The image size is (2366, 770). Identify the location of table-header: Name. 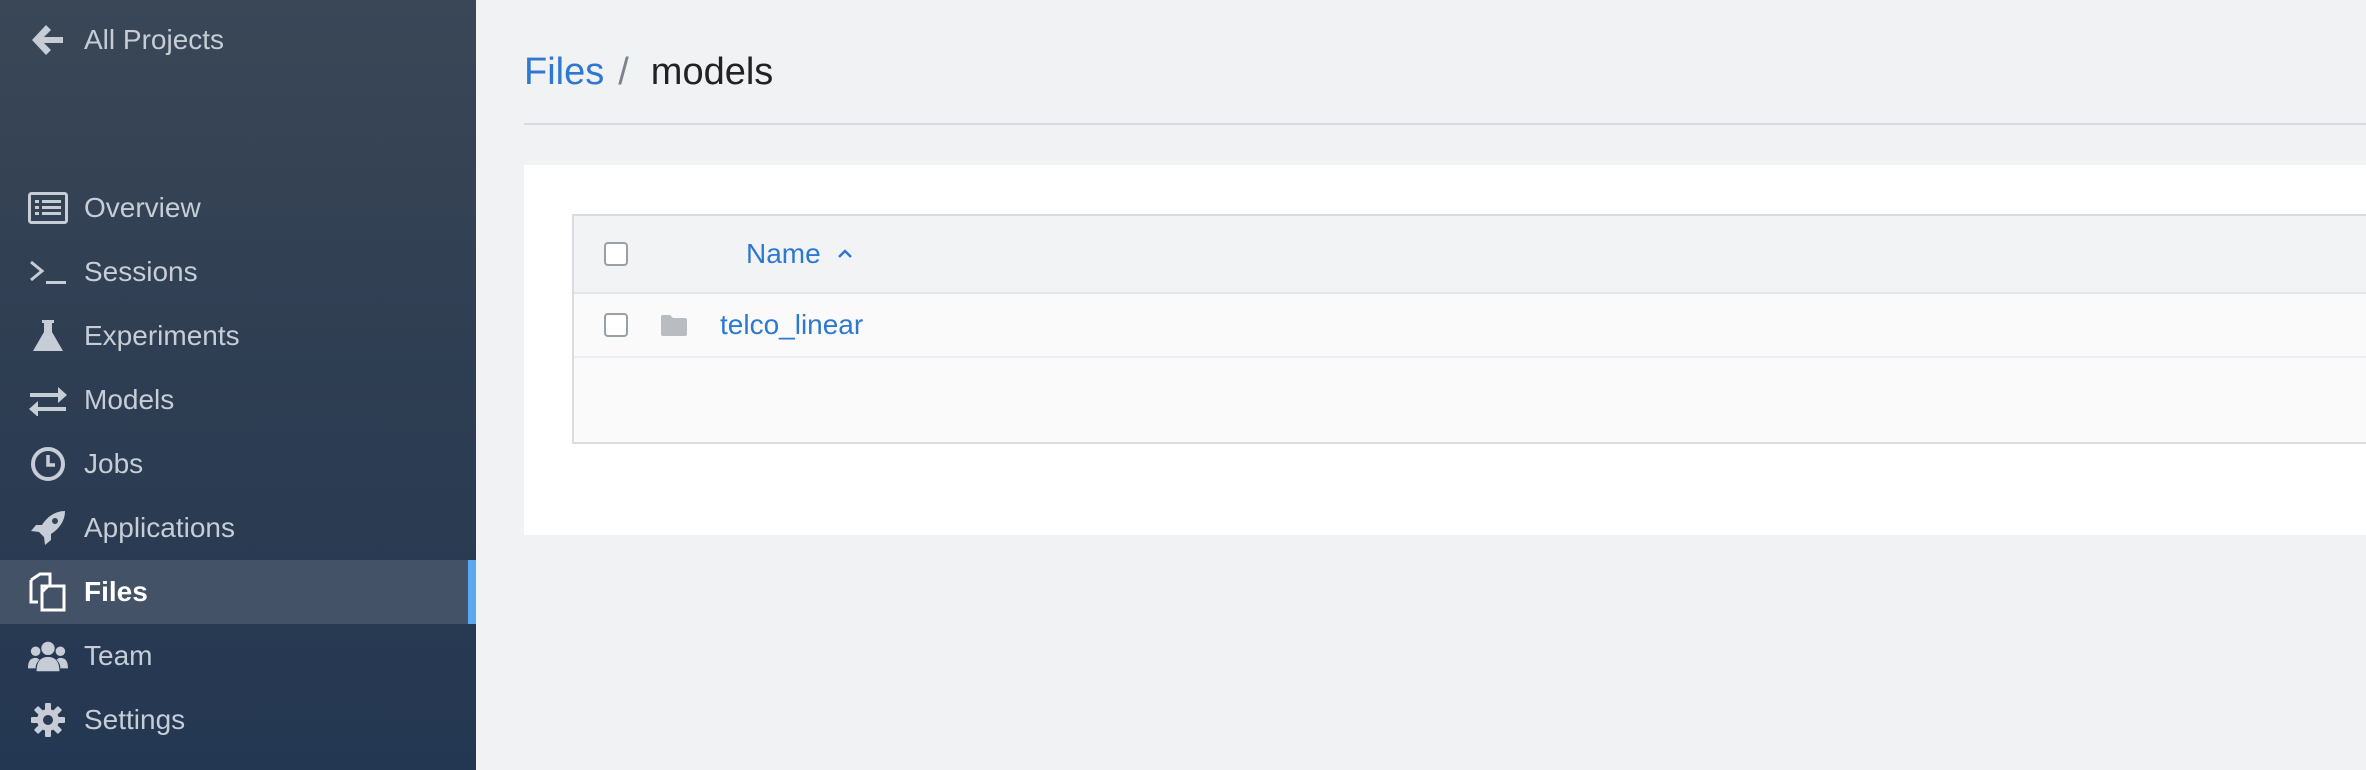
(1470, 255).